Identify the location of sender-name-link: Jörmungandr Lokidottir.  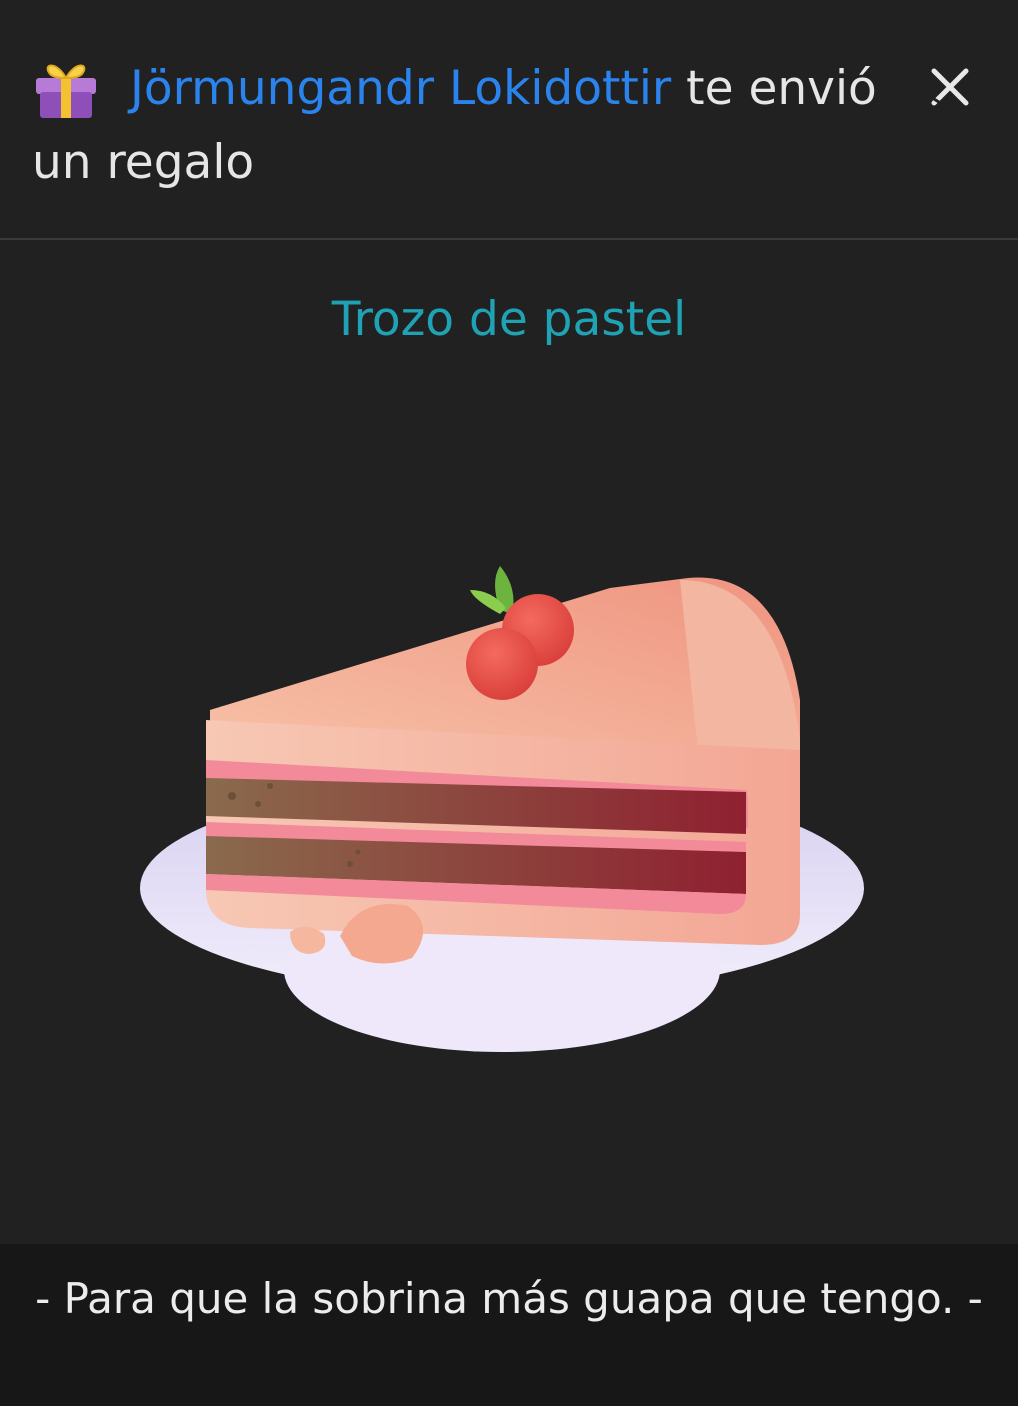
(400, 88).